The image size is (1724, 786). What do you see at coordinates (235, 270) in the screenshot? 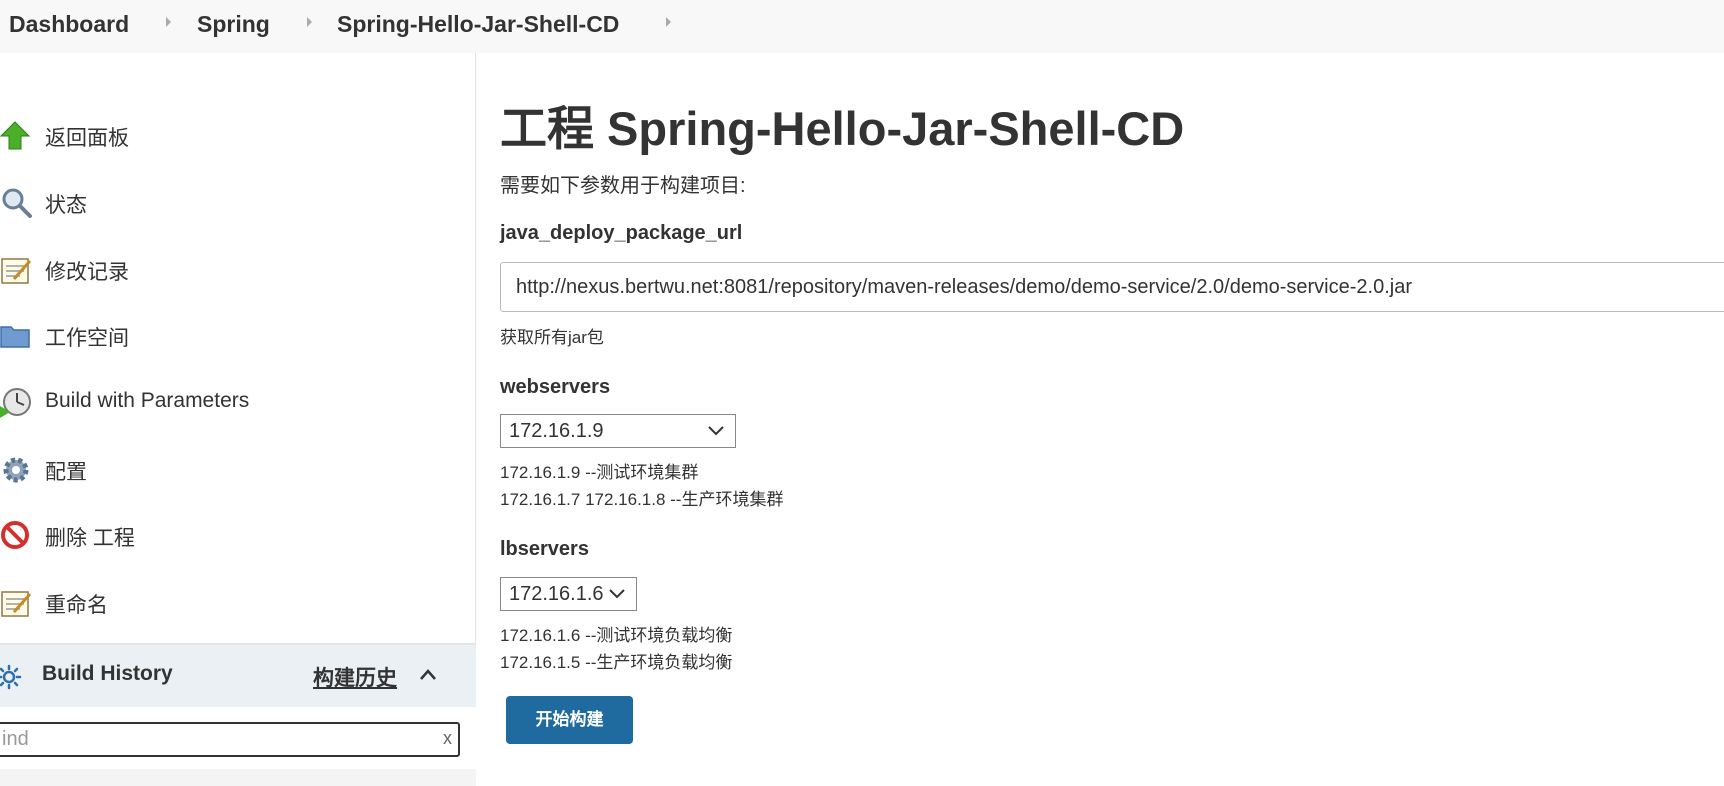
I see `sidebar-item-changes: 修改记录` at bounding box center [235, 270].